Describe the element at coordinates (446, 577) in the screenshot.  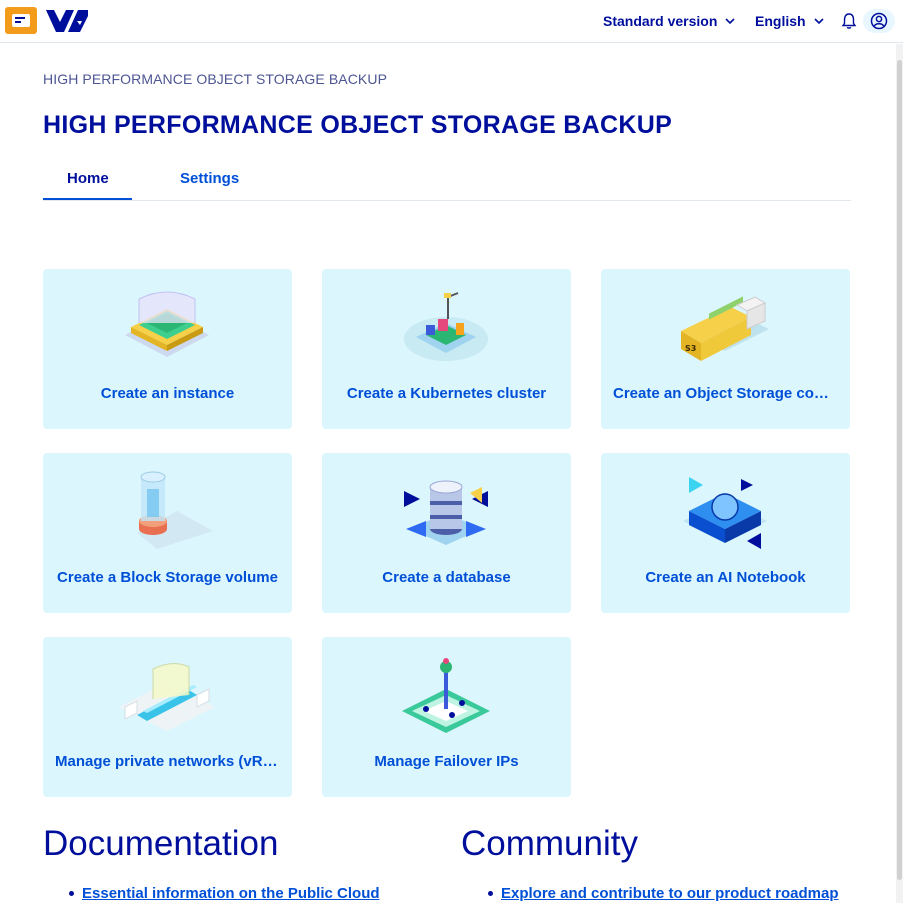
I see `card-label: Create a database` at that location.